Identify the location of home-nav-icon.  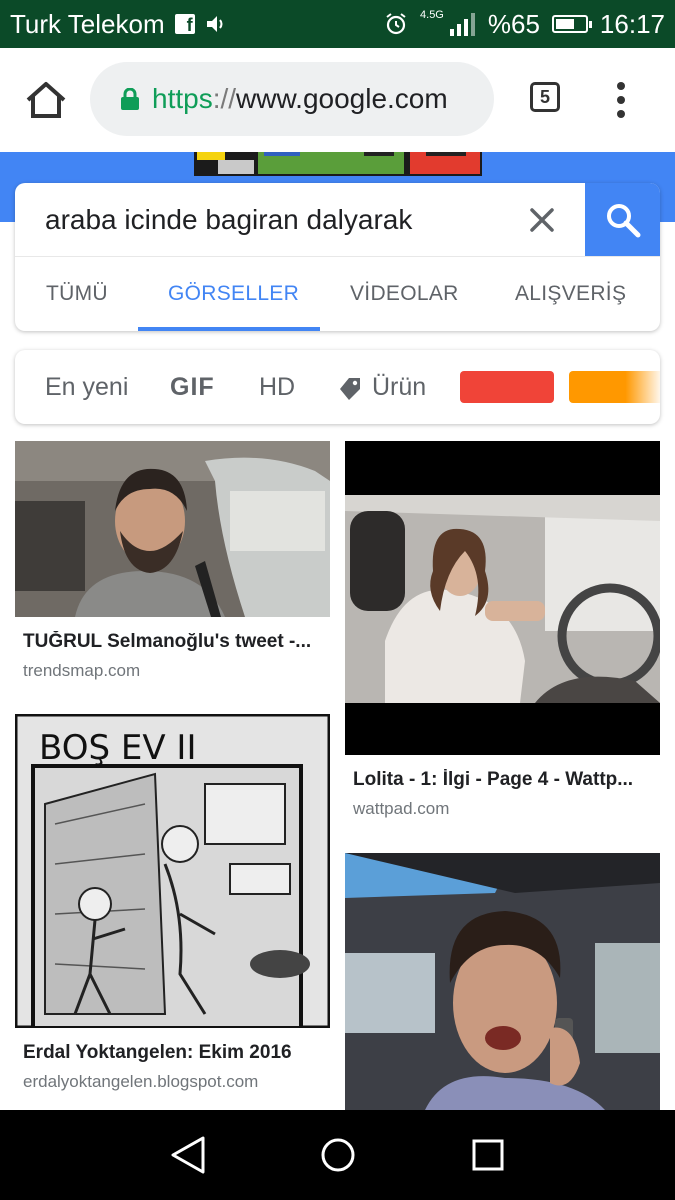
(338, 1155).